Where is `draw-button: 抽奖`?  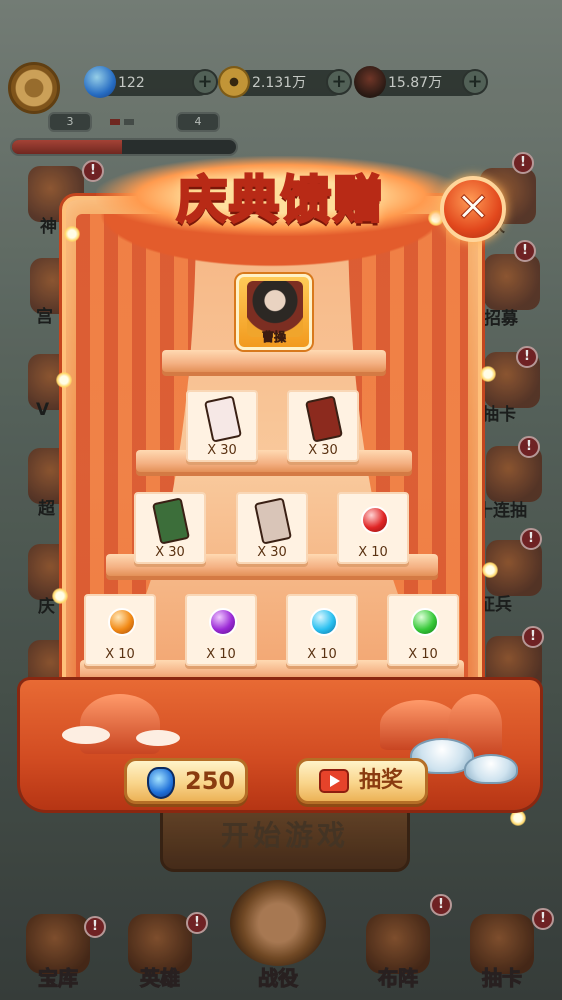 draw-button: 抽奖 is located at coordinates (362, 781).